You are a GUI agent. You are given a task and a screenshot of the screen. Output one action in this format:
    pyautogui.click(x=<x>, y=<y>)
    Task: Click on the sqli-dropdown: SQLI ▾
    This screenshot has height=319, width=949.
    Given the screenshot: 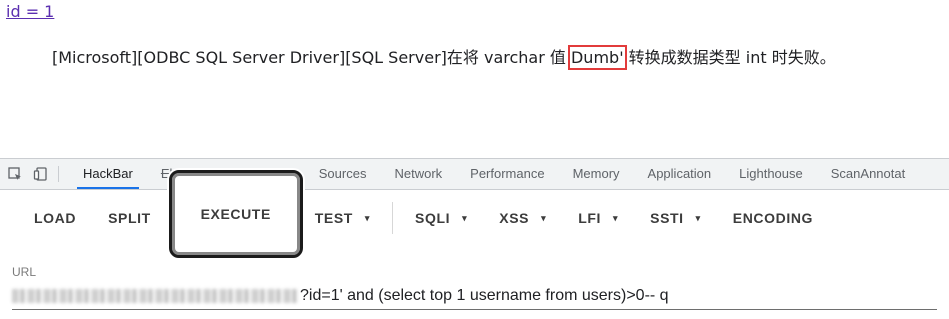 What is the action you would take?
    pyautogui.click(x=441, y=218)
    